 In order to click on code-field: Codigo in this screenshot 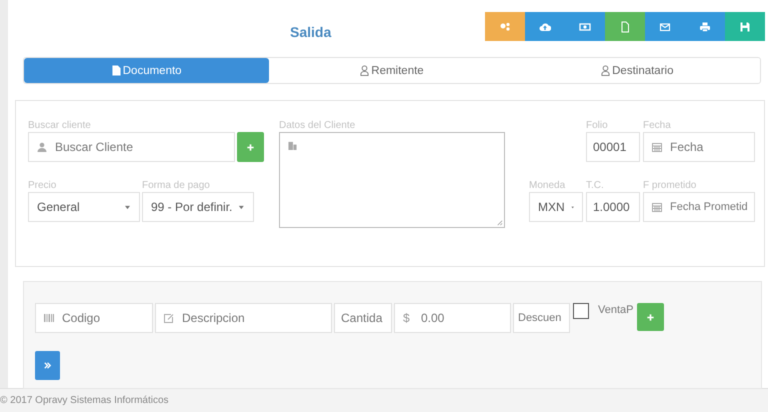, I will do `click(94, 318)`.